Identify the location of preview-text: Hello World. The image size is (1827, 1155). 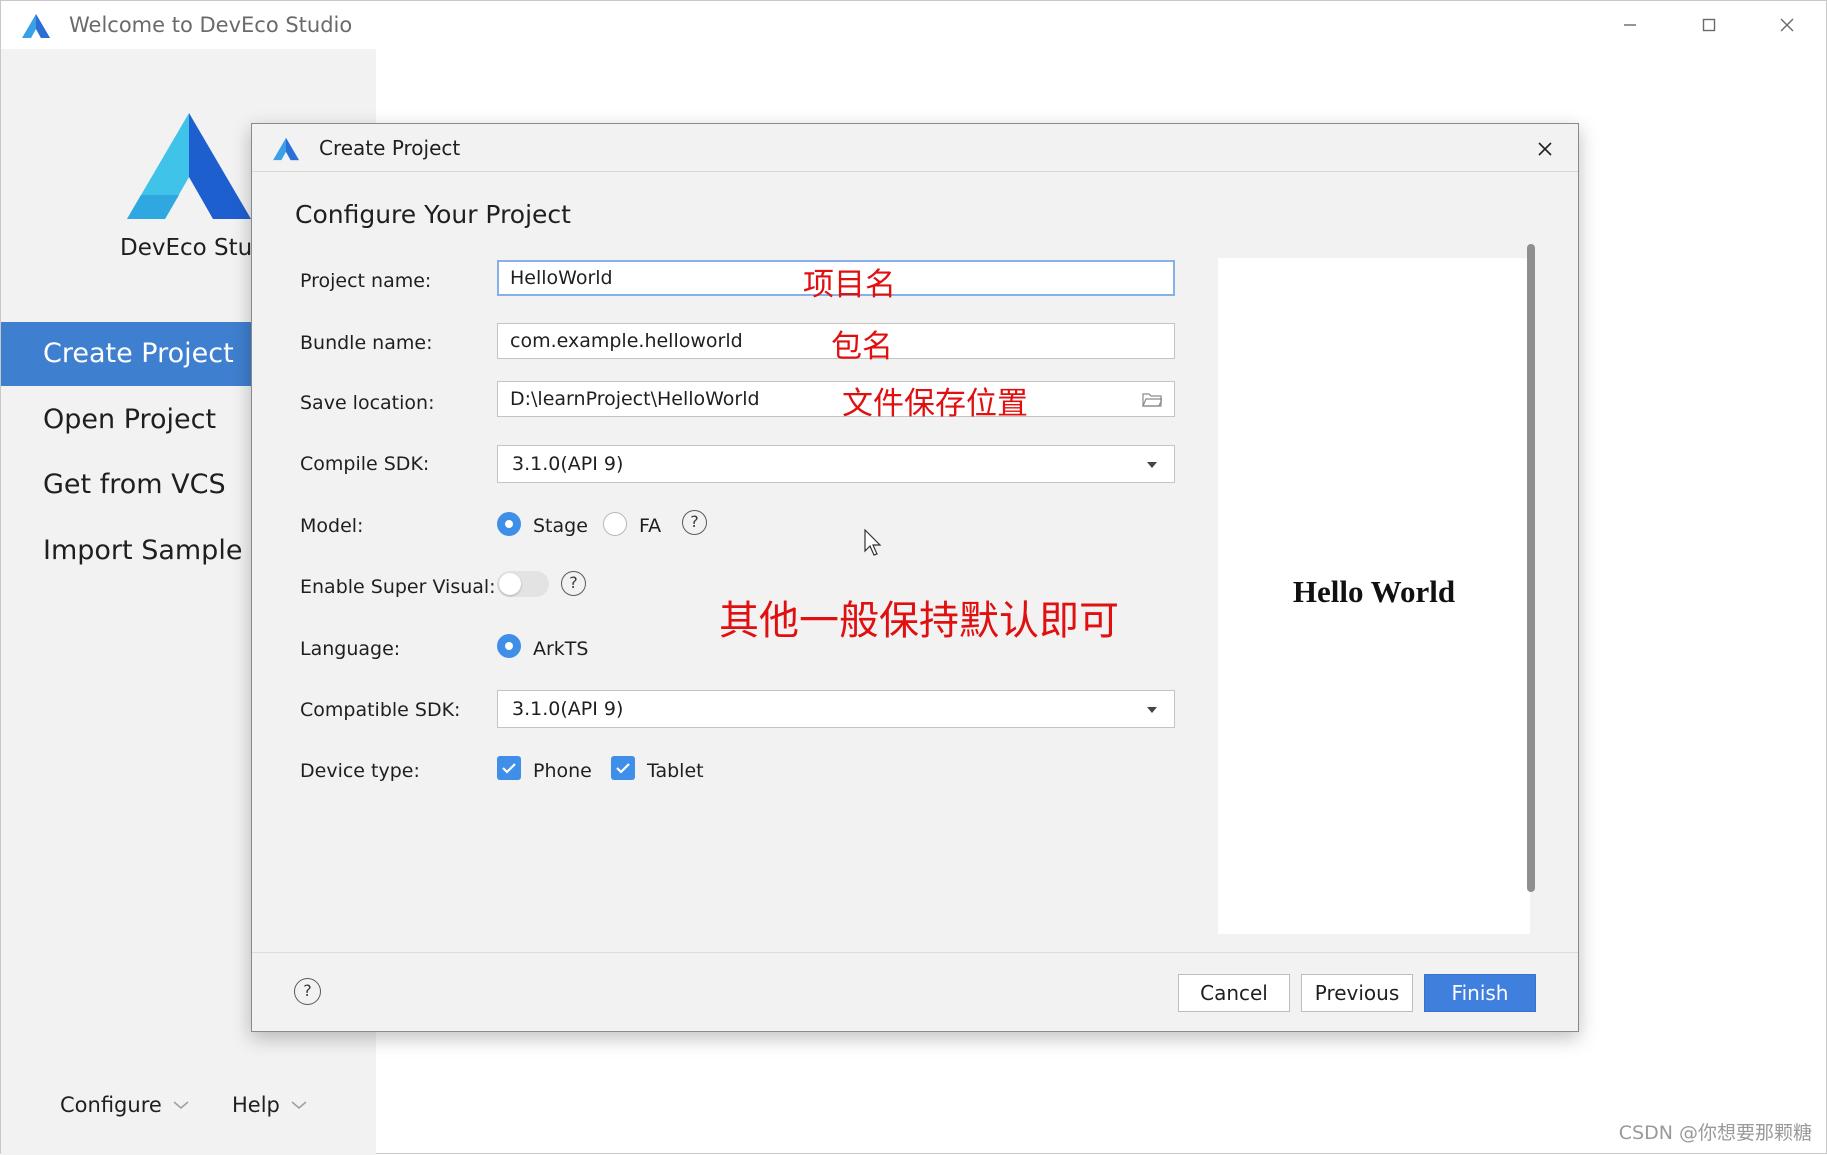
(1374, 591).